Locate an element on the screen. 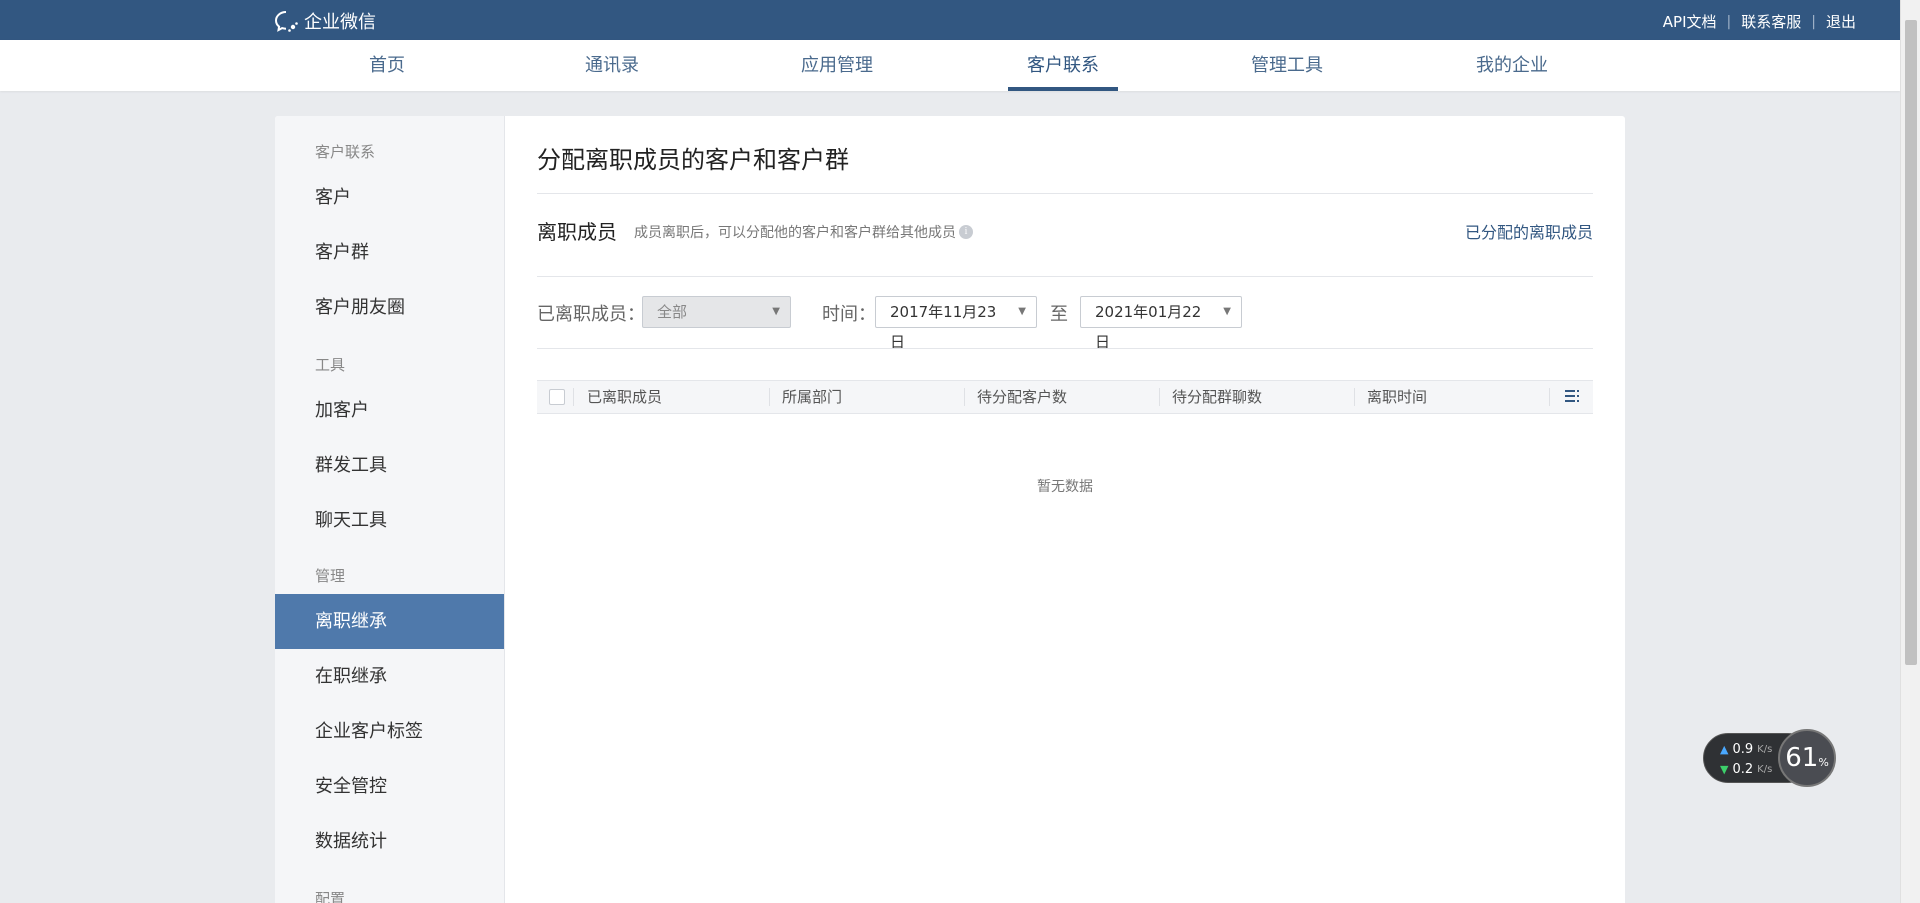  sidebar-group-customer-contact: 客户联系 is located at coordinates (345, 152).